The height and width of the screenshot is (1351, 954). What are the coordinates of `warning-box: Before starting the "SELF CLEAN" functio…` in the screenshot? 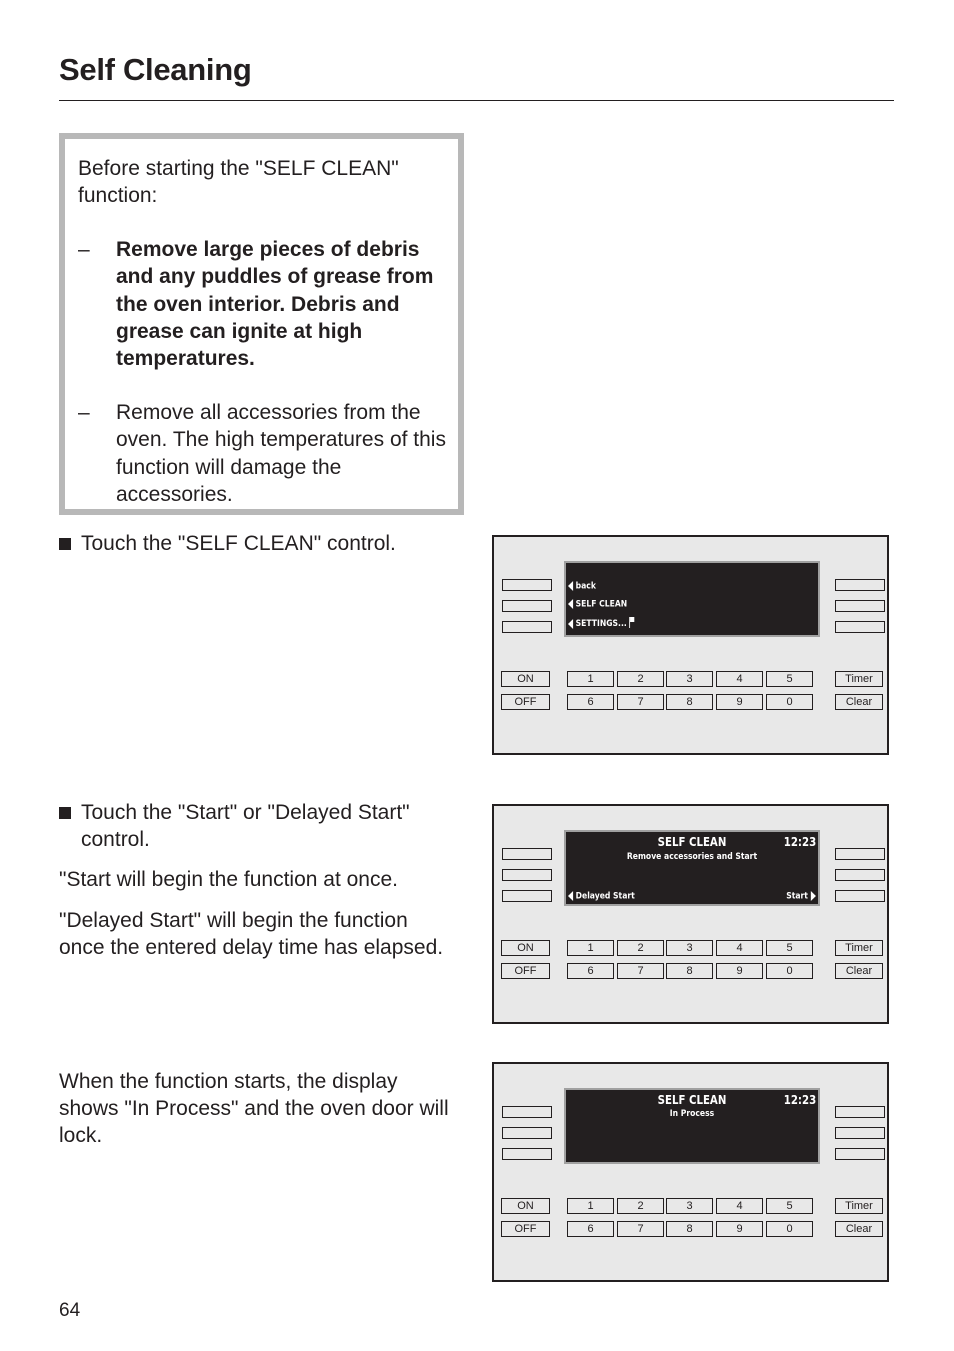 It's located at (261, 324).